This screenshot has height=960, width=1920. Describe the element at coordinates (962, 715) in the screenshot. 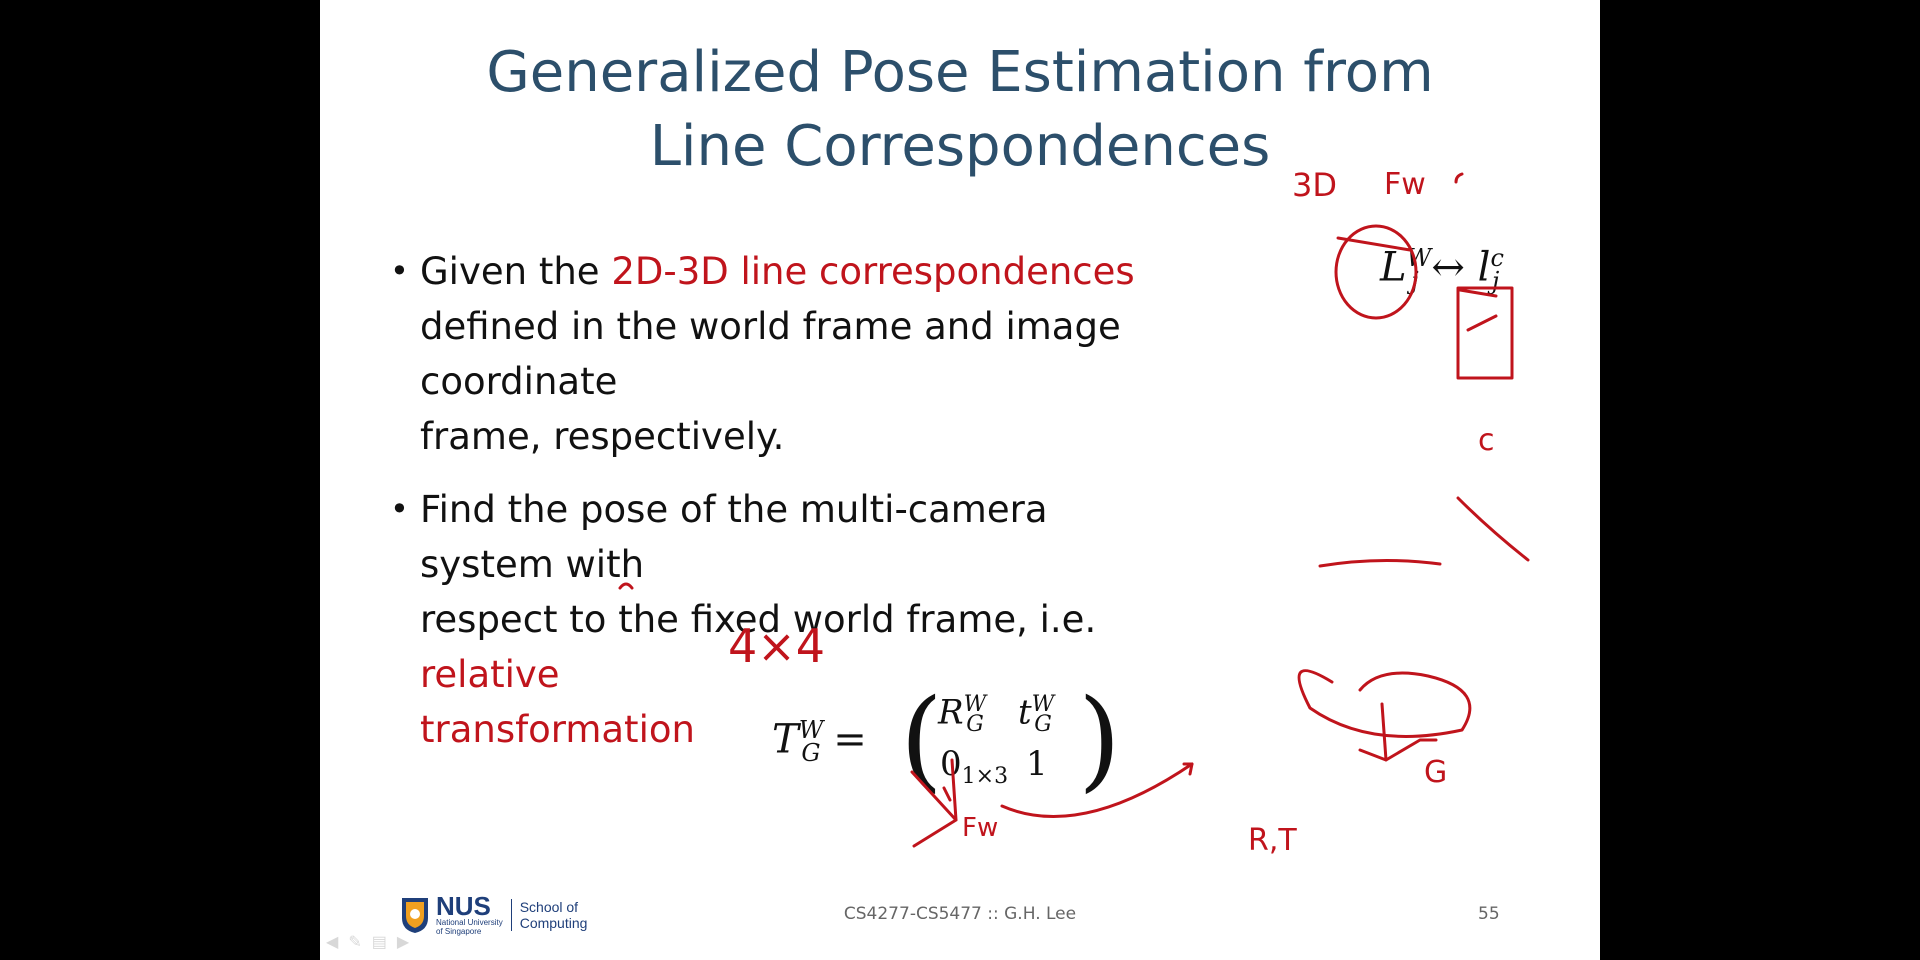

I see `matrix-cell-rotation: RWG` at that location.